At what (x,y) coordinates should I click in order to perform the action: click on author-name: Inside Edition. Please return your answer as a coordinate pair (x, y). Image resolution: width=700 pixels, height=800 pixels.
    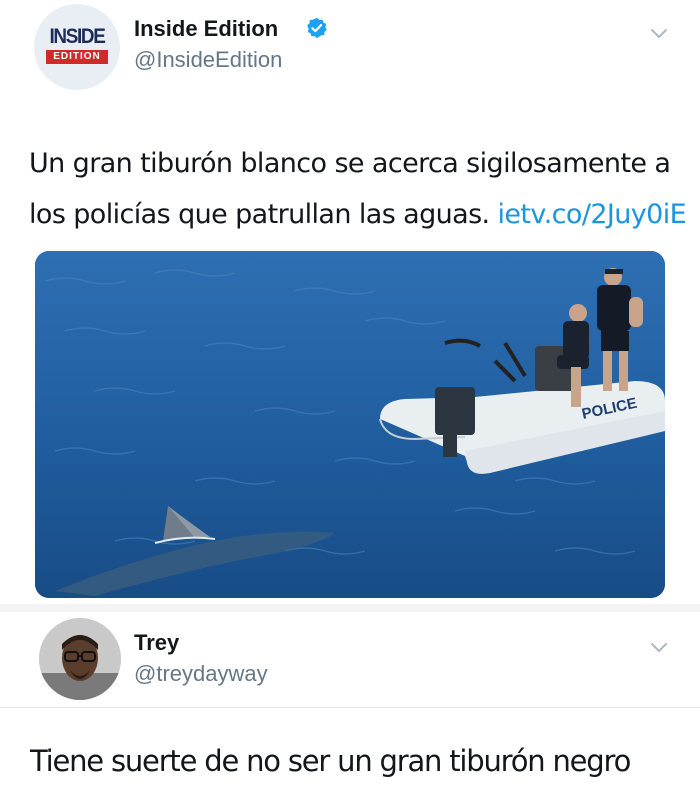
    Looking at the image, I should click on (206, 29).